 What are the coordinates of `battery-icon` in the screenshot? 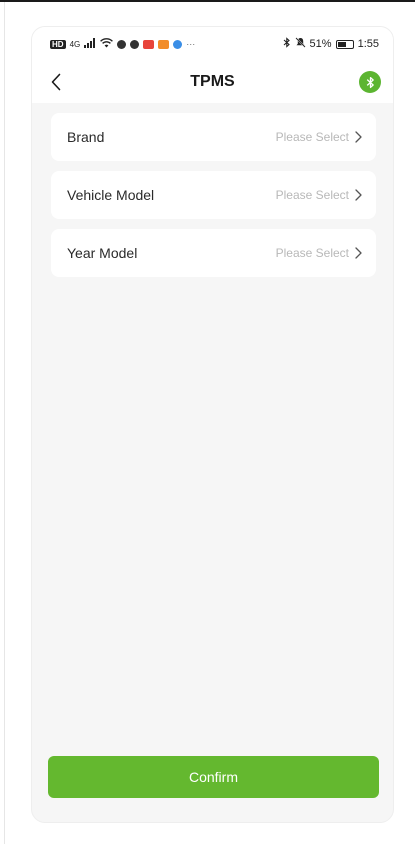 It's located at (344, 44).